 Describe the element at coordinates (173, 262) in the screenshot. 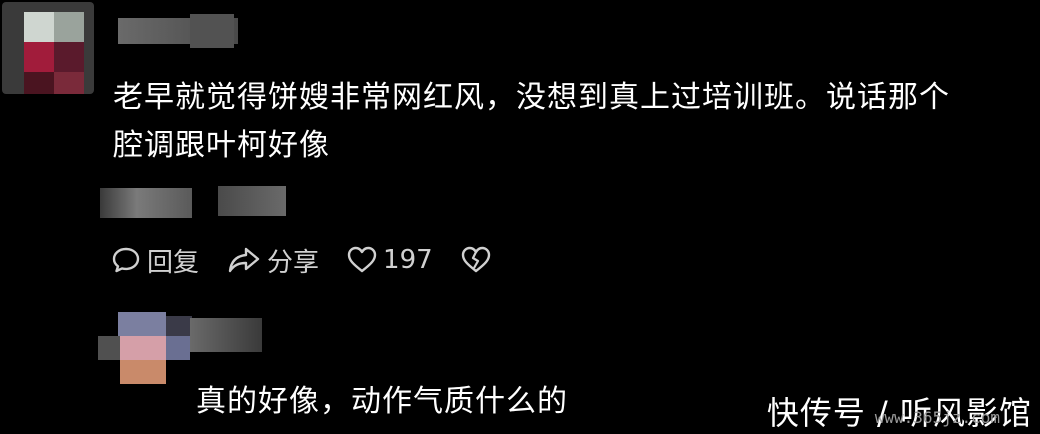

I see `reply-label: 回复` at that location.